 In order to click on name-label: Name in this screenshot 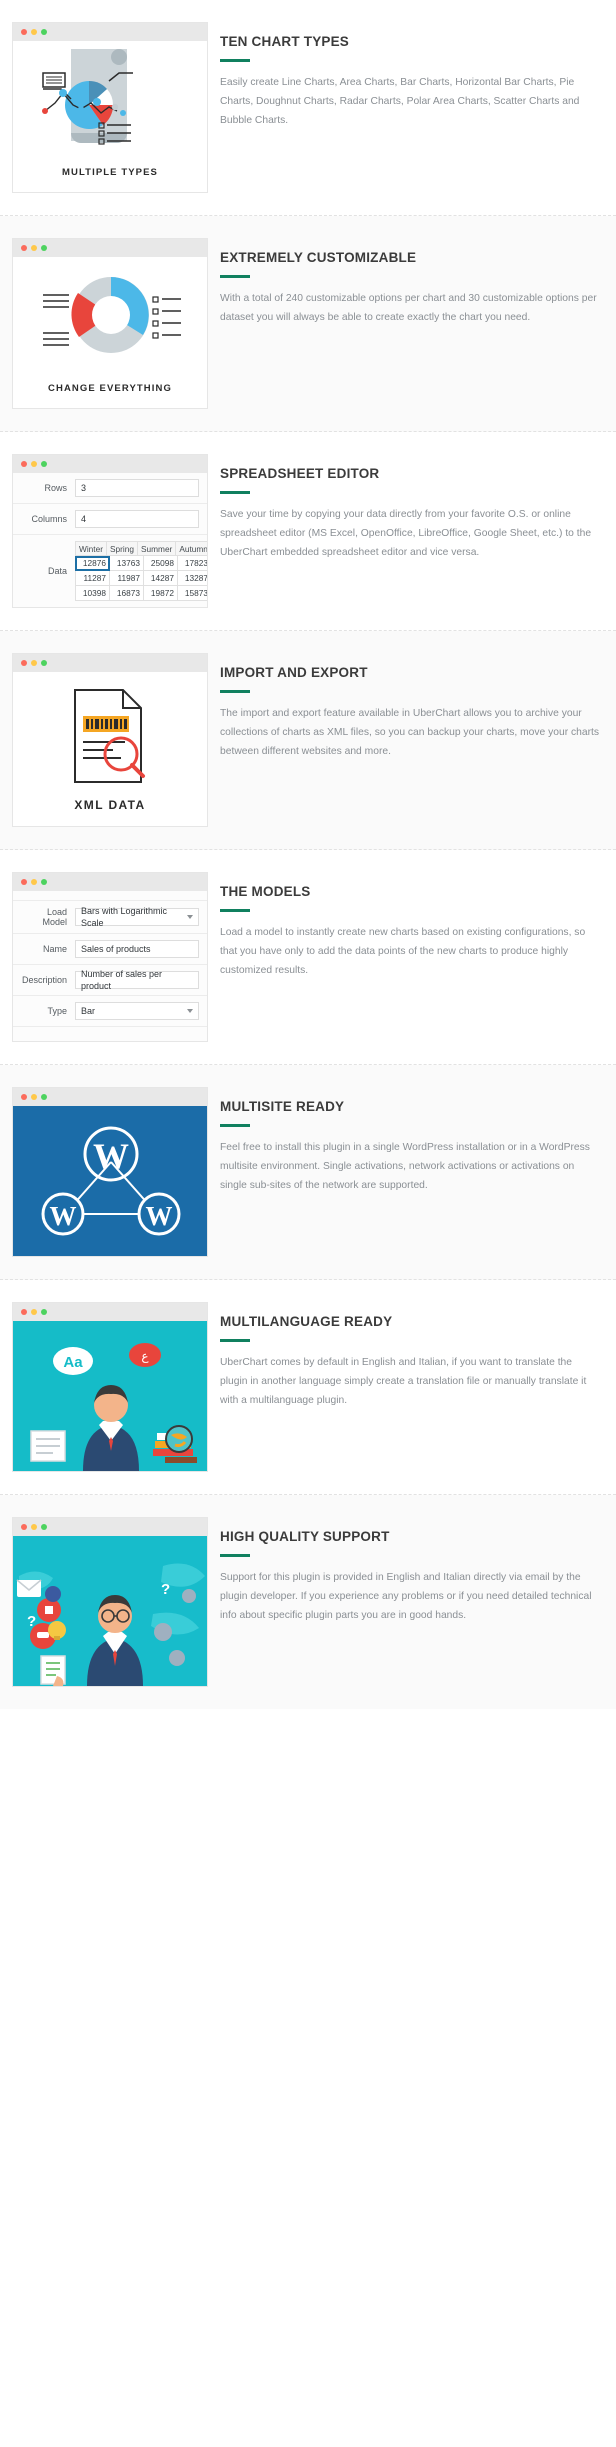, I will do `click(54, 949)`.